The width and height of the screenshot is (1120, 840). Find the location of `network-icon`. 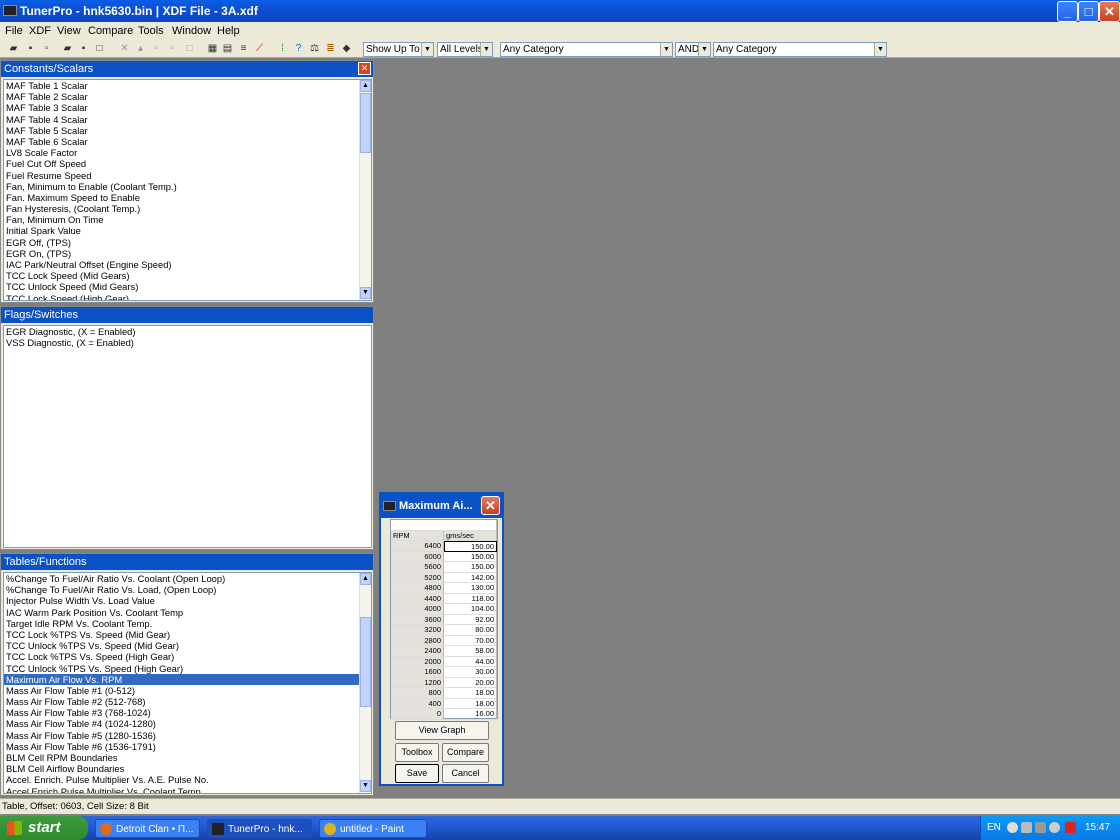

network-icon is located at coordinates (1012, 827).